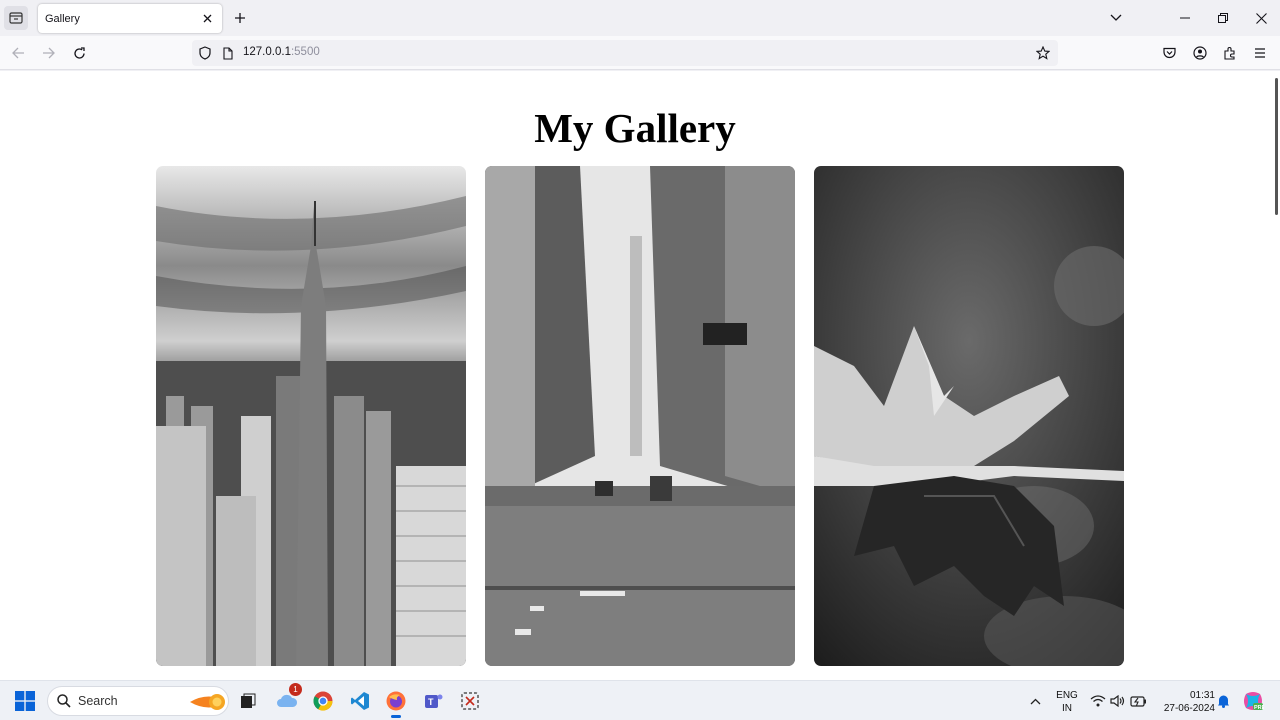  I want to click on url-host: 127.0.0.1, so click(267, 52).